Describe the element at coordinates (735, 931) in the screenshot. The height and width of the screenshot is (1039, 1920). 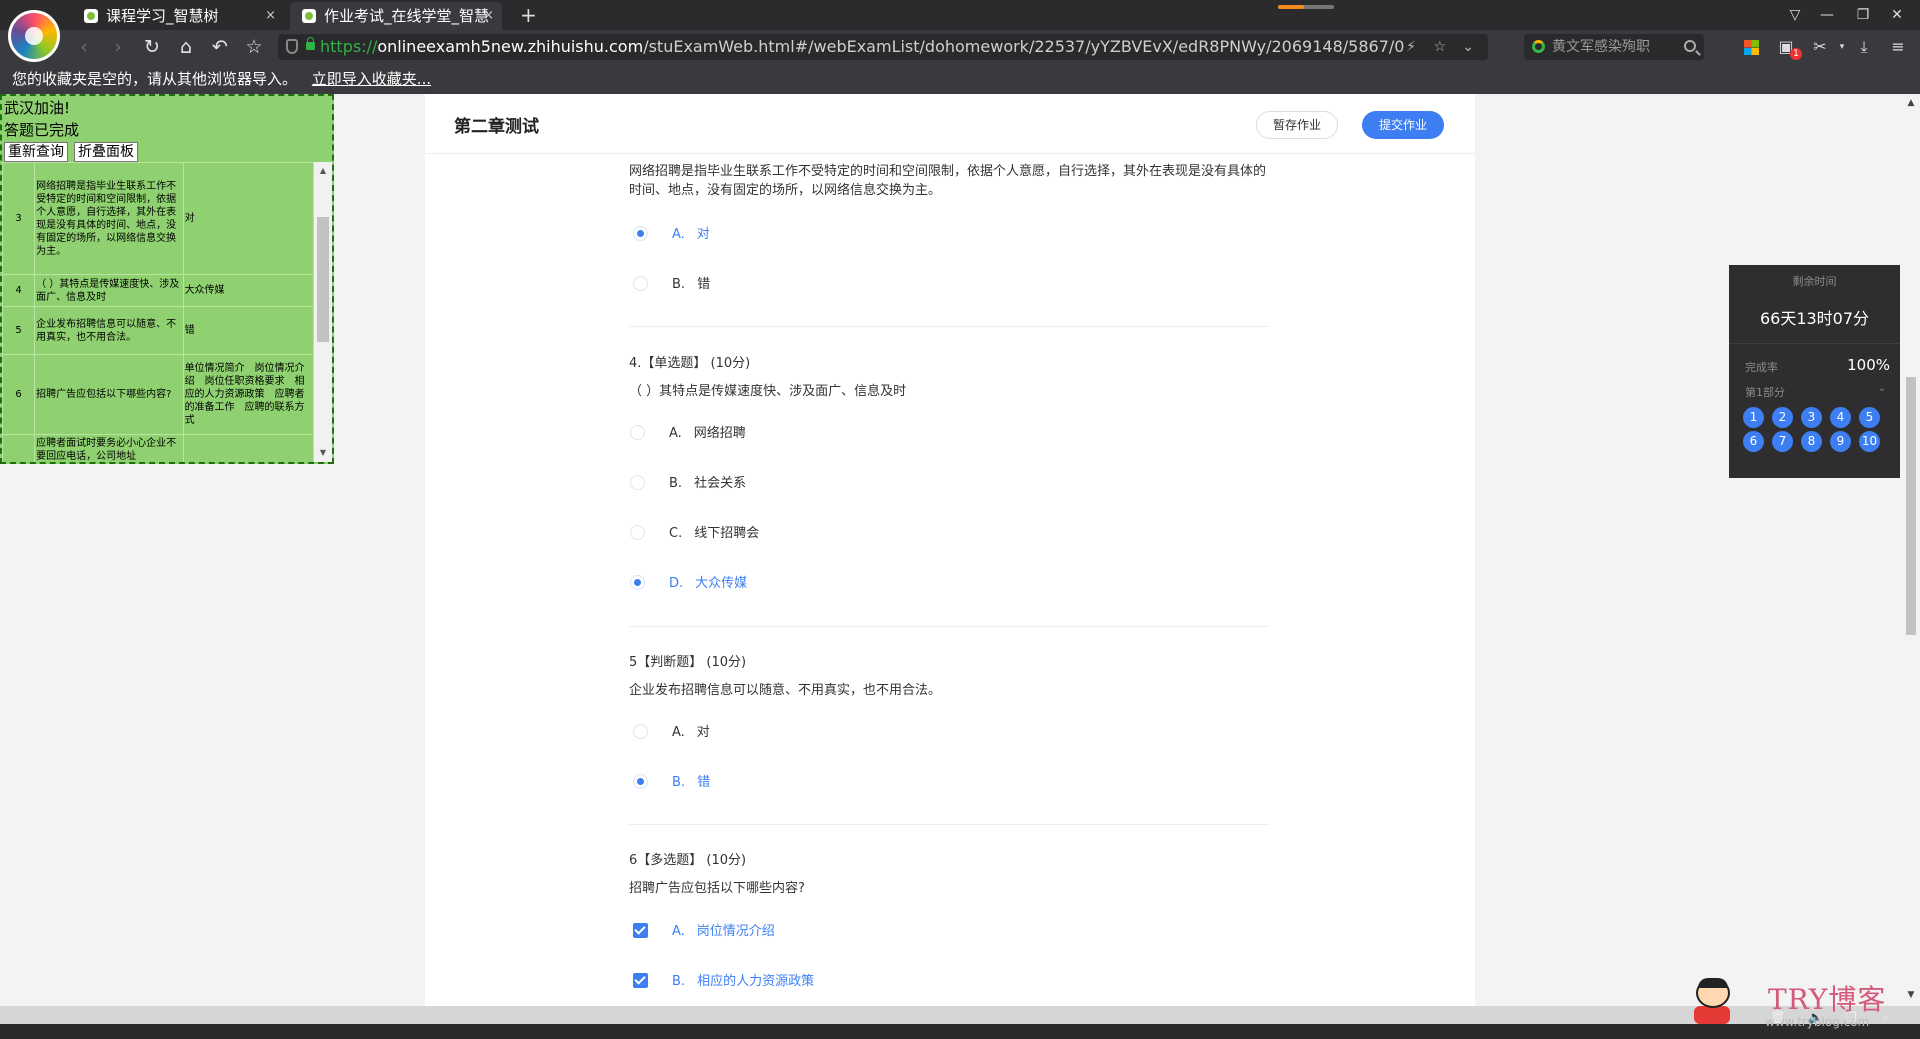
I see `option-text: 岗位情况介绍` at that location.